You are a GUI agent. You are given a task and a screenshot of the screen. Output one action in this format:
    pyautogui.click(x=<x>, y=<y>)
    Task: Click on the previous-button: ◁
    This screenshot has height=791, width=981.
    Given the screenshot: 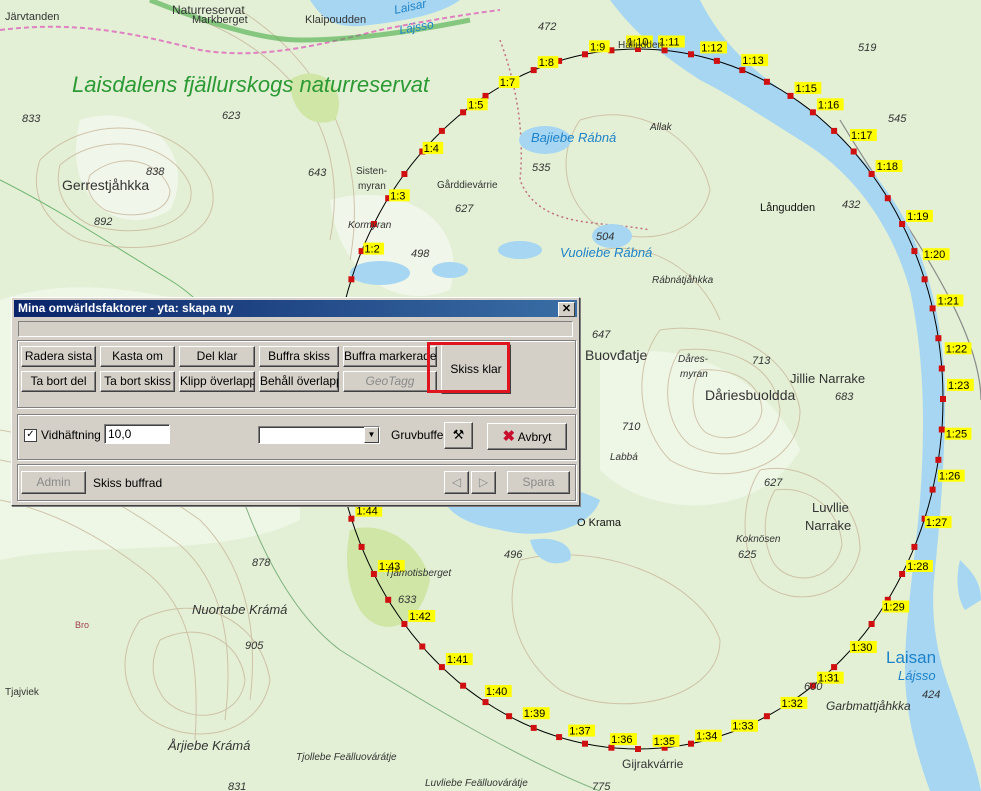 What is the action you would take?
    pyautogui.click(x=456, y=482)
    